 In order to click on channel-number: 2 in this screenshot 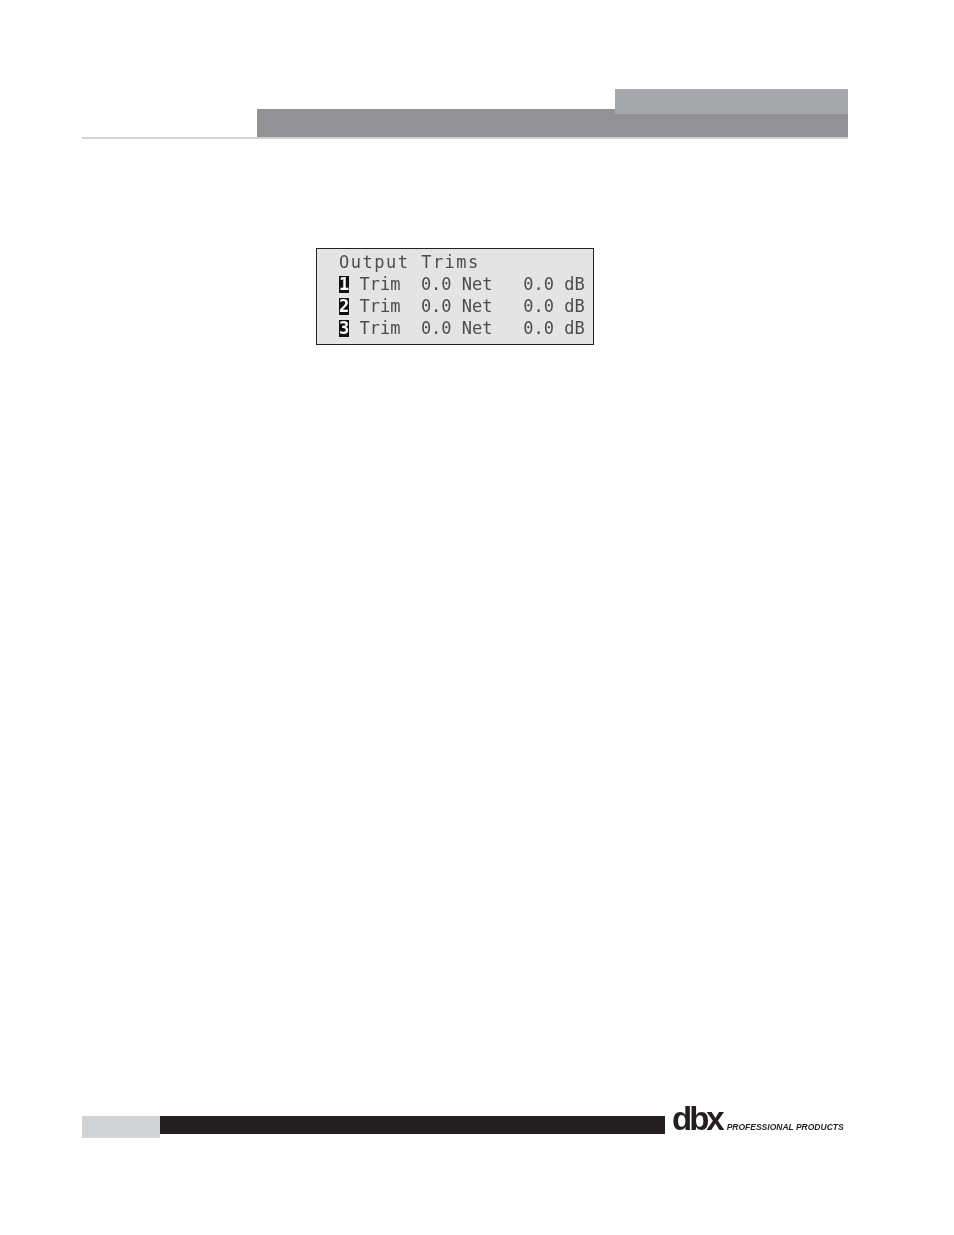, I will do `click(344, 306)`.